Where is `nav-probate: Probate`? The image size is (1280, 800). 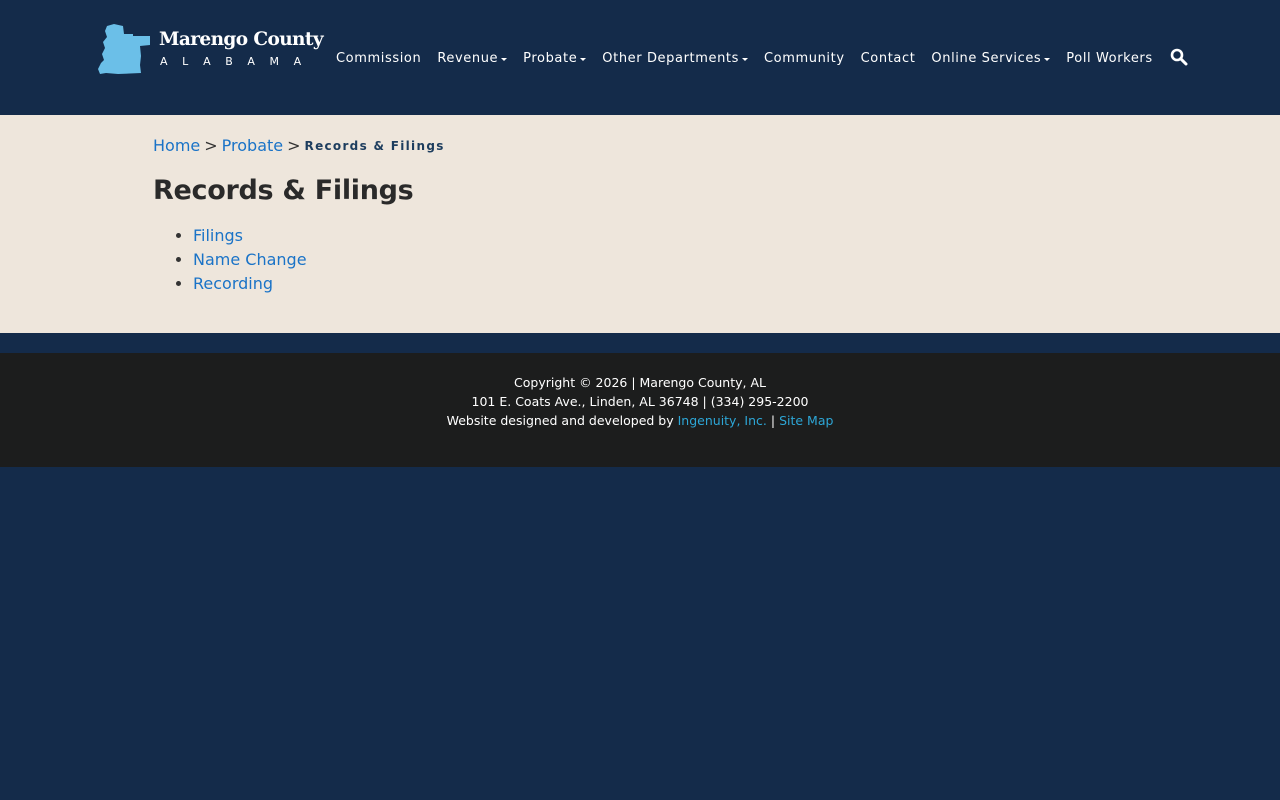 nav-probate: Probate is located at coordinates (555, 58).